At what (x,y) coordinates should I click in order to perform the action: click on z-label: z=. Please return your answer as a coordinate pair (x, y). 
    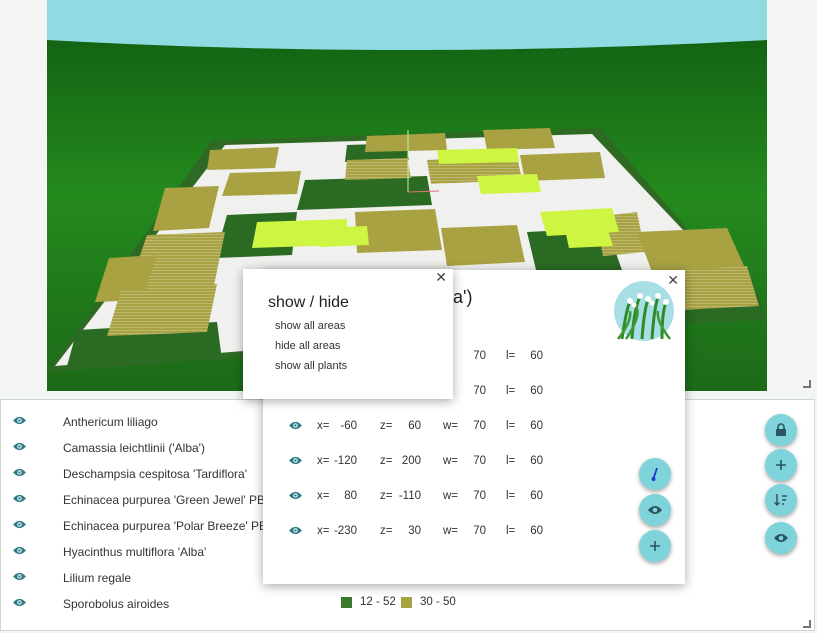
    Looking at the image, I should click on (386, 461).